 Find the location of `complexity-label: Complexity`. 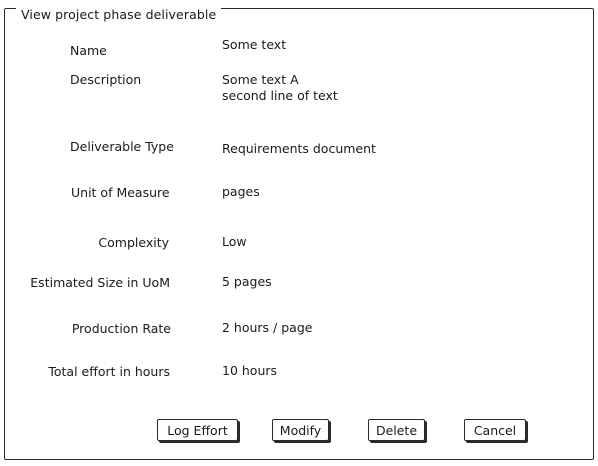

complexity-label: Complexity is located at coordinates (133, 242).